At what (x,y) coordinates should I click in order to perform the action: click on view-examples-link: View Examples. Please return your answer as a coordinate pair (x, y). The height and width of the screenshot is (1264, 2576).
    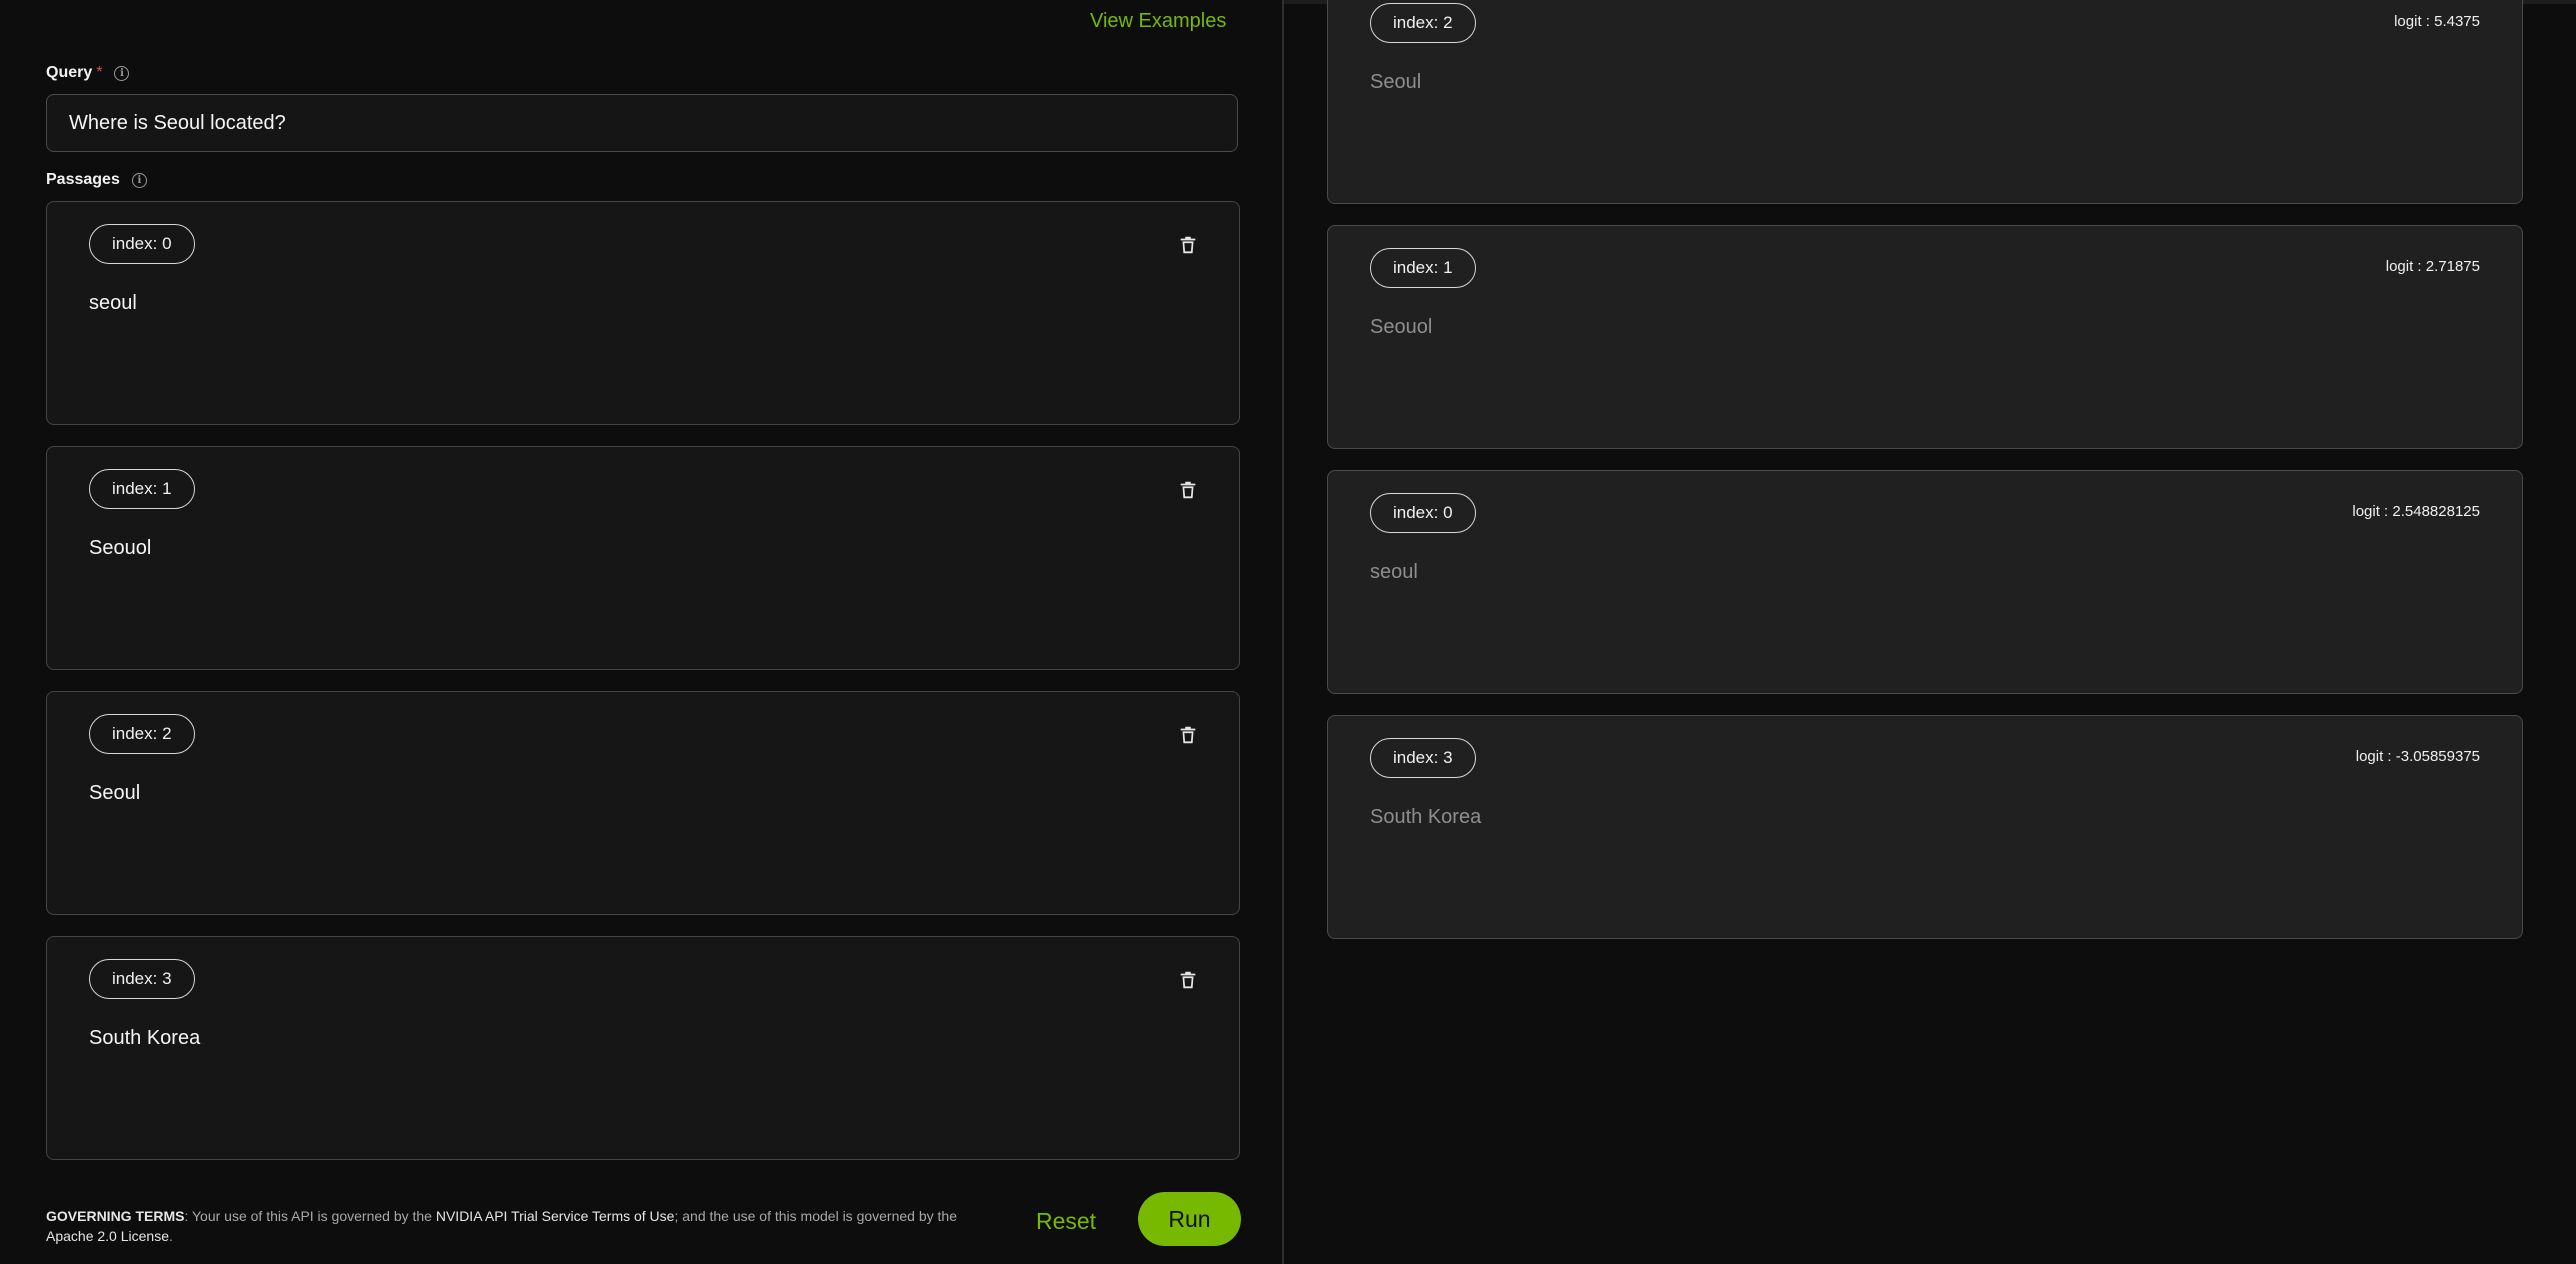
    Looking at the image, I should click on (1158, 21).